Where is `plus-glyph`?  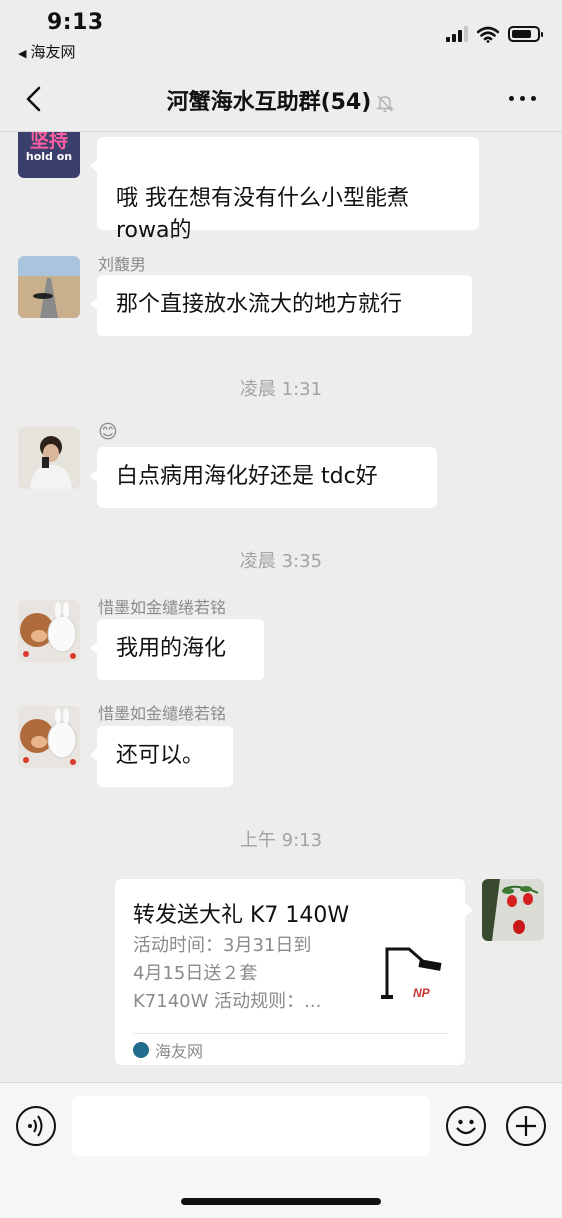
plus-glyph is located at coordinates (526, 1126).